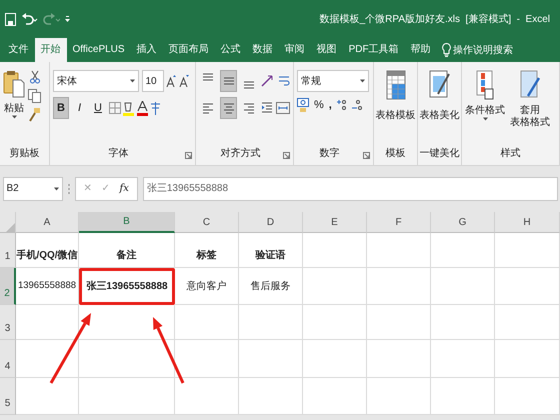  Describe the element at coordinates (8, 359) in the screenshot. I see `row-header: 4` at that location.